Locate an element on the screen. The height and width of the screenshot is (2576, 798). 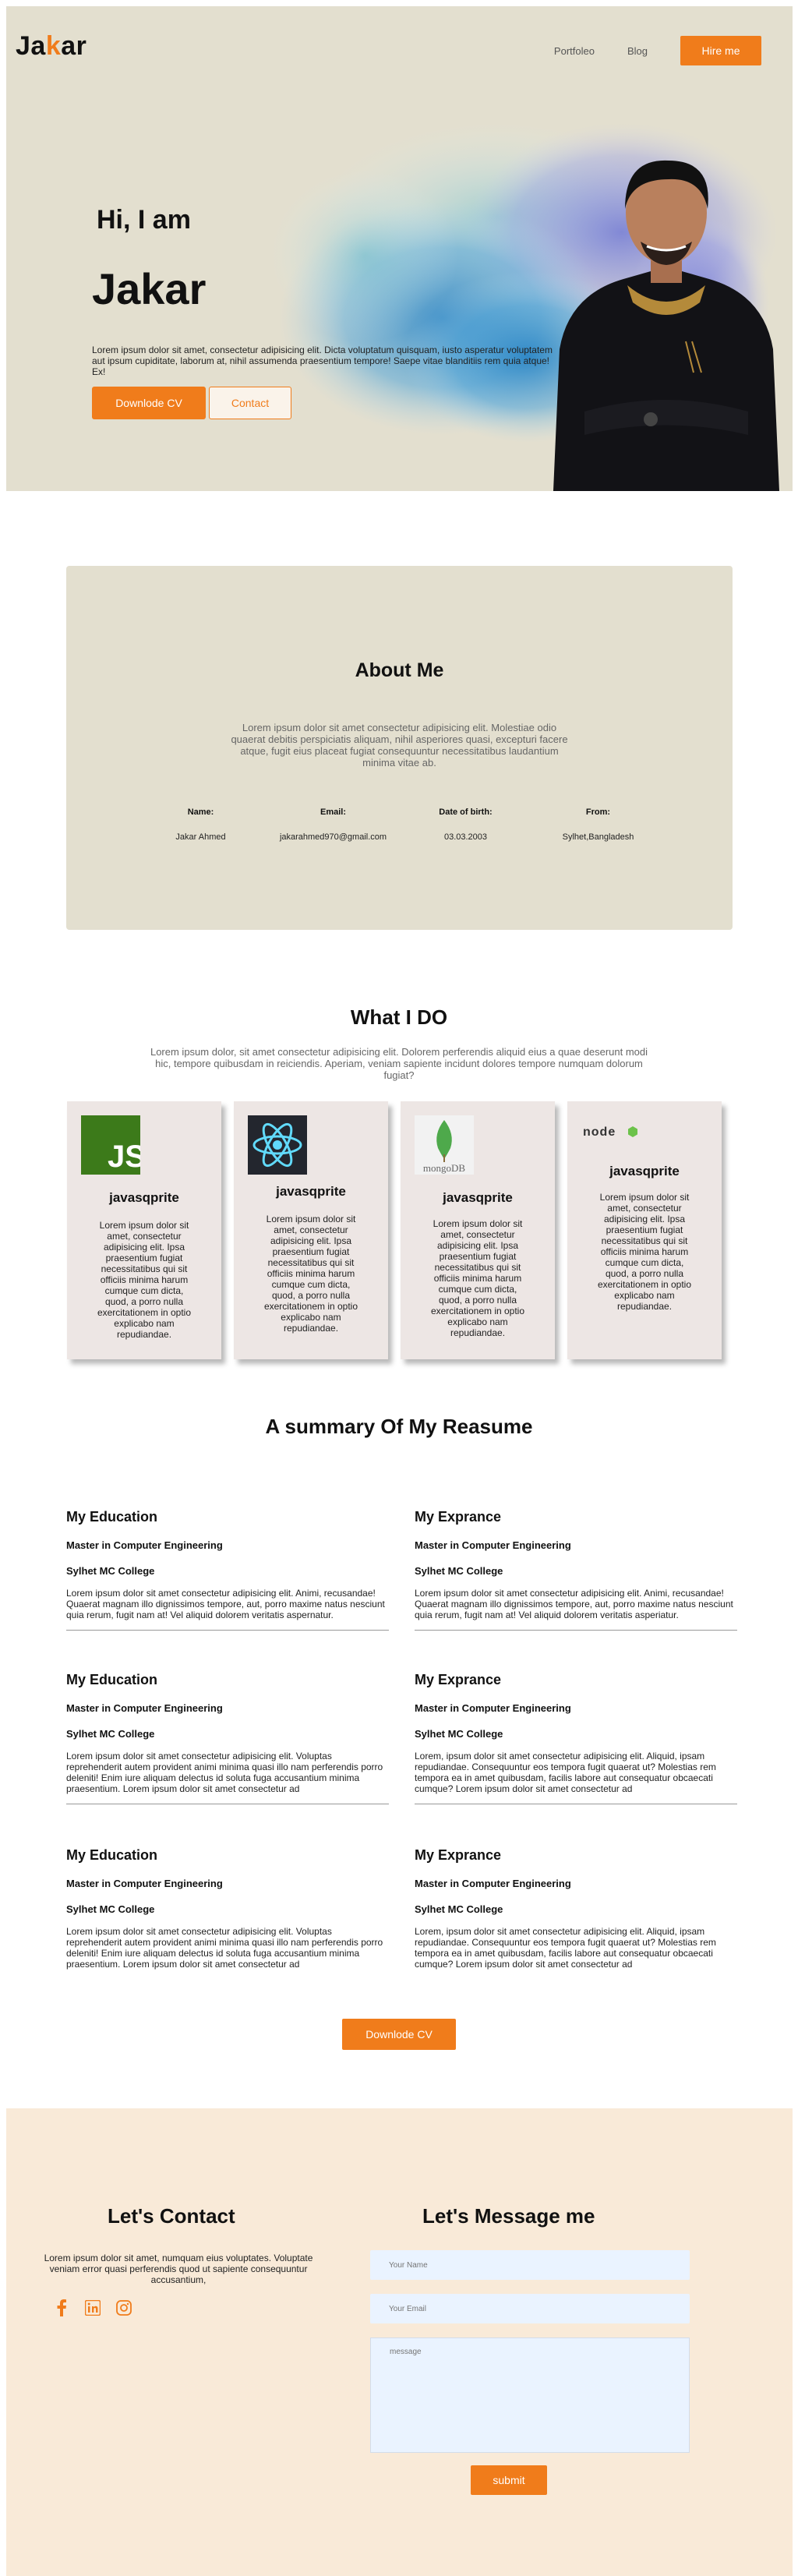
info-dob: Date of birth: 03.03.2003 is located at coordinates (466, 824).